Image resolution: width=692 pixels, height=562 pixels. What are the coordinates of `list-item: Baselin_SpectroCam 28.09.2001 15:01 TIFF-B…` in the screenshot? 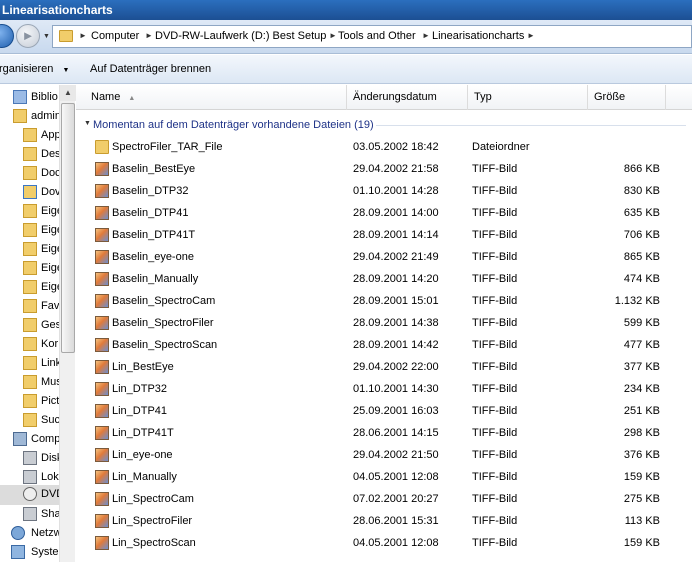 It's located at (384, 301).